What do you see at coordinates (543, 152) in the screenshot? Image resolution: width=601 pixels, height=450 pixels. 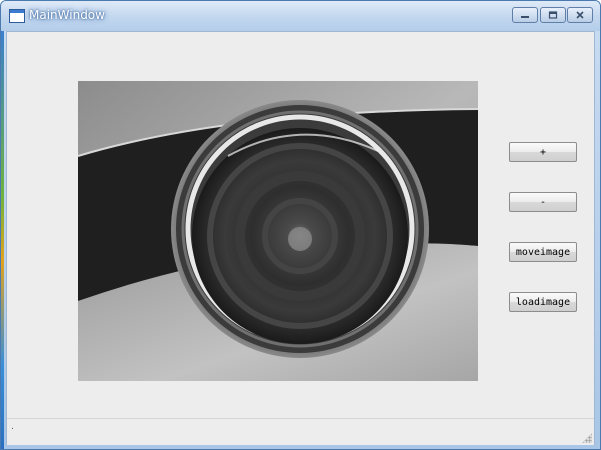 I see `zoom-in-button: +` at bounding box center [543, 152].